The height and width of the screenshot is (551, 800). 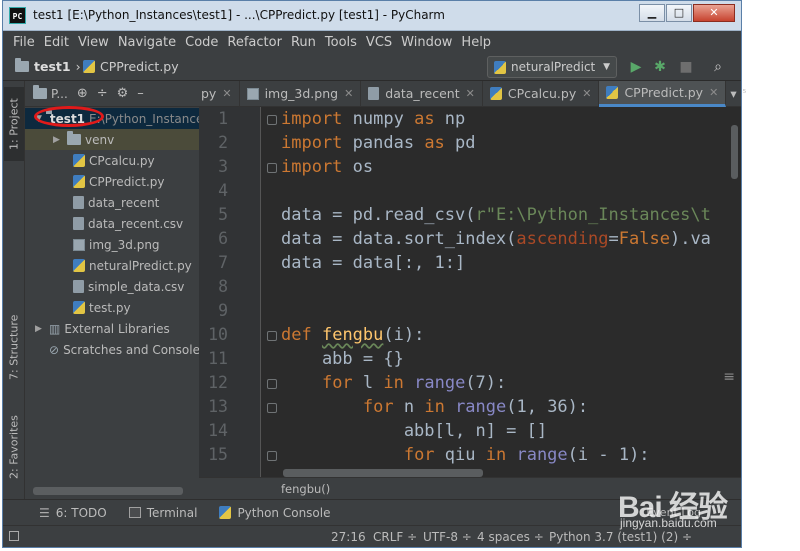 I want to click on gear-icon: ⚙, so click(x=123, y=93).